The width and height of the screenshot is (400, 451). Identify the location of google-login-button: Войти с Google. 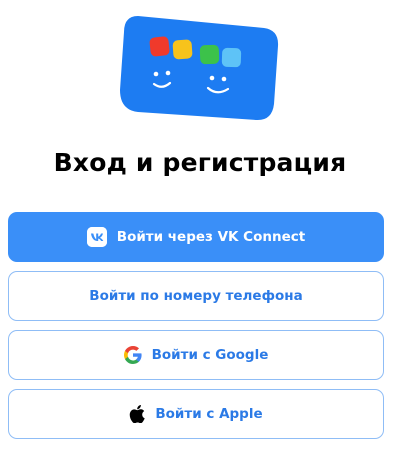
(196, 355).